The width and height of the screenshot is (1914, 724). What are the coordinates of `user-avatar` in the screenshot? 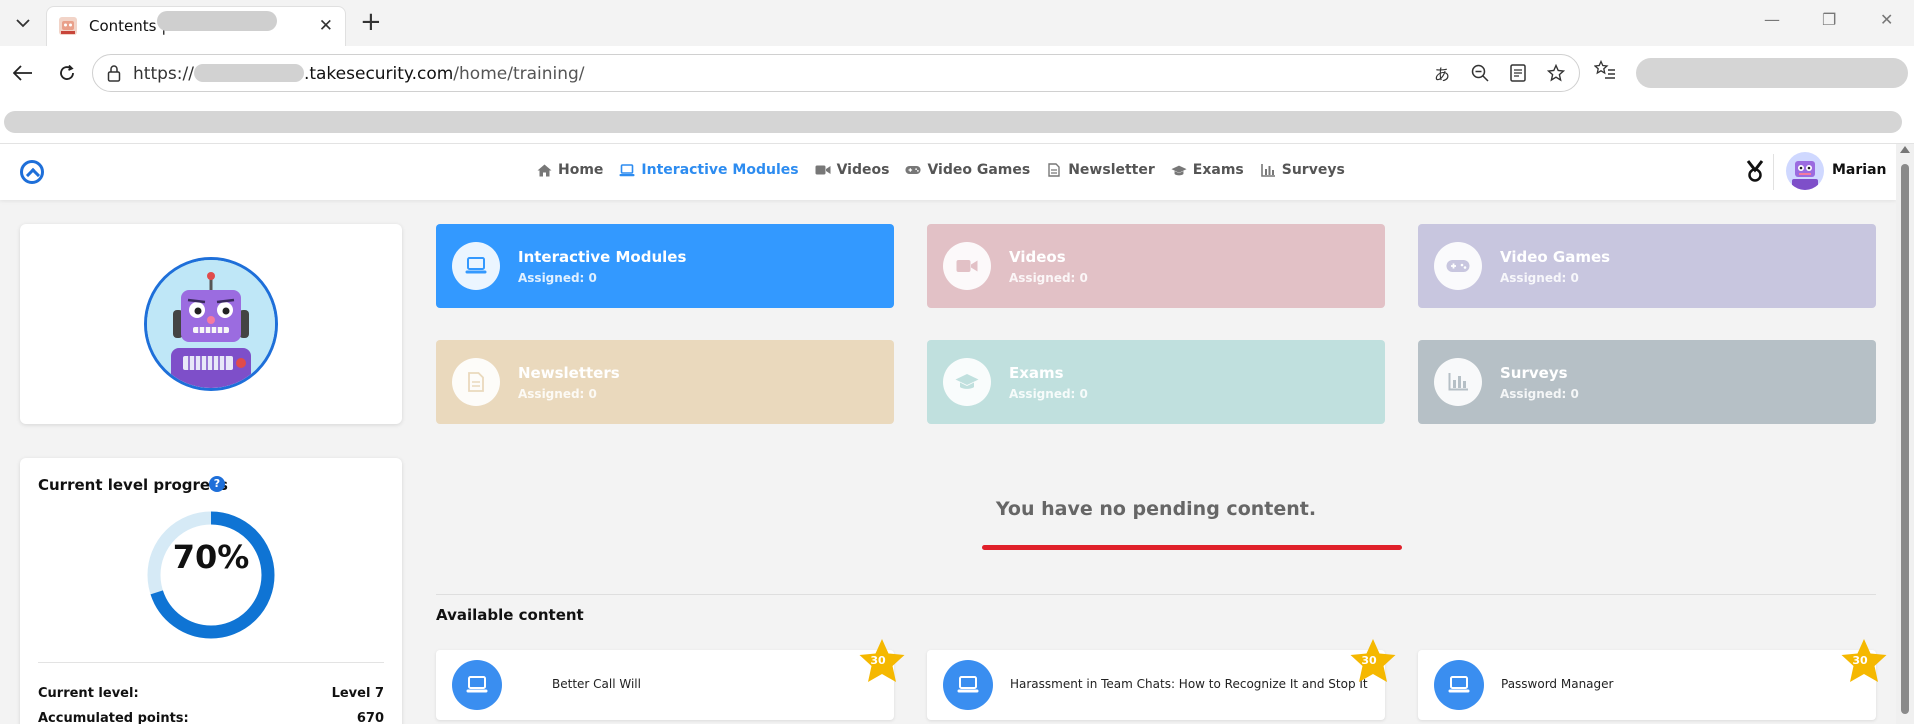 It's located at (1805, 171).